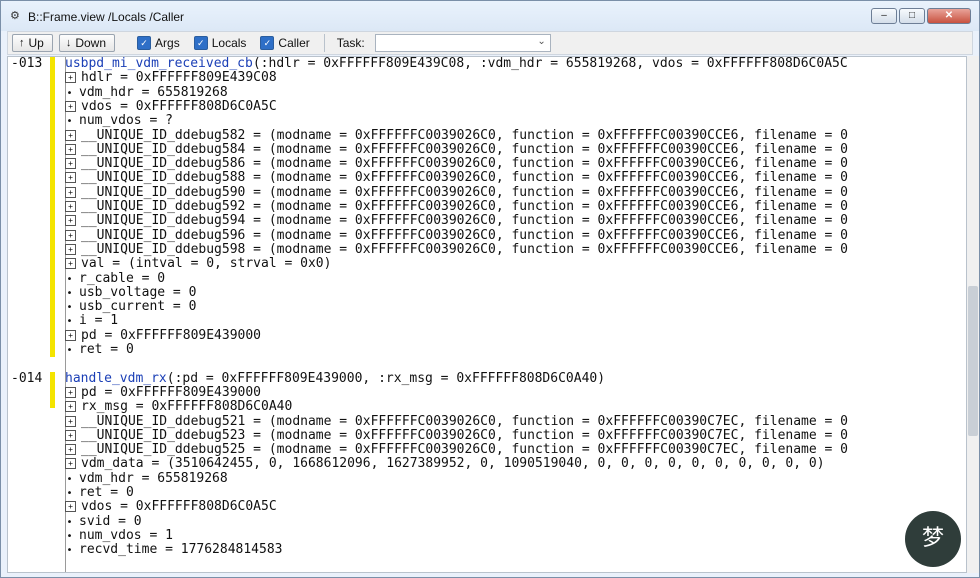  What do you see at coordinates (68, 43) in the screenshot?
I see `down-arrow-icon: ↓` at bounding box center [68, 43].